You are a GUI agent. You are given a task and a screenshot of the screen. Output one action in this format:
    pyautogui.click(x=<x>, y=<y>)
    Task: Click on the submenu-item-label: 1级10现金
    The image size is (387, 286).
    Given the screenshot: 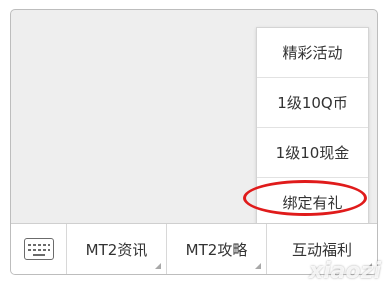 What is the action you would take?
    pyautogui.click(x=312, y=153)
    